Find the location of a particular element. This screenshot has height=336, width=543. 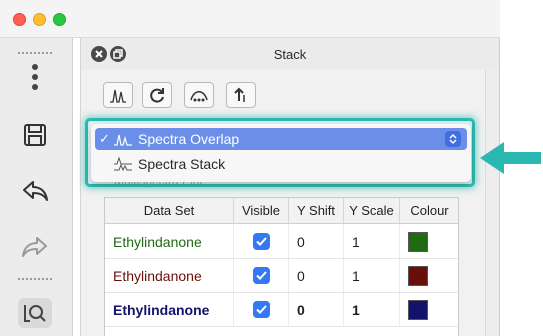

zoom-window-button is located at coordinates (59, 19).